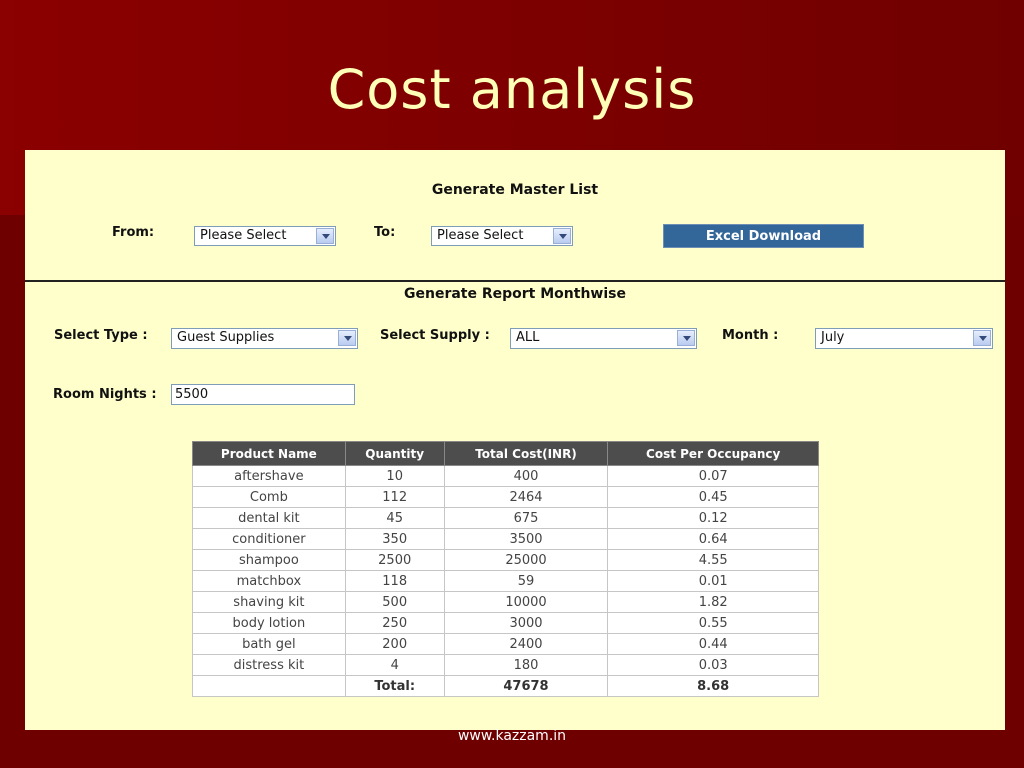  I want to click on table-row: body lotion 250 3000 0.55, so click(505, 623).